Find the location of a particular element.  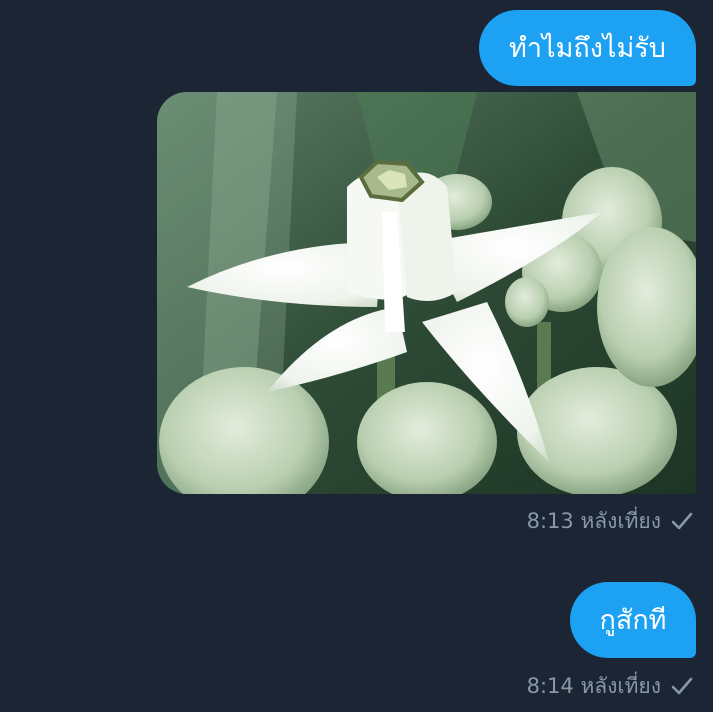

message-bubble-outgoing: ทำไมถึงไม่รับ is located at coordinates (587, 48).